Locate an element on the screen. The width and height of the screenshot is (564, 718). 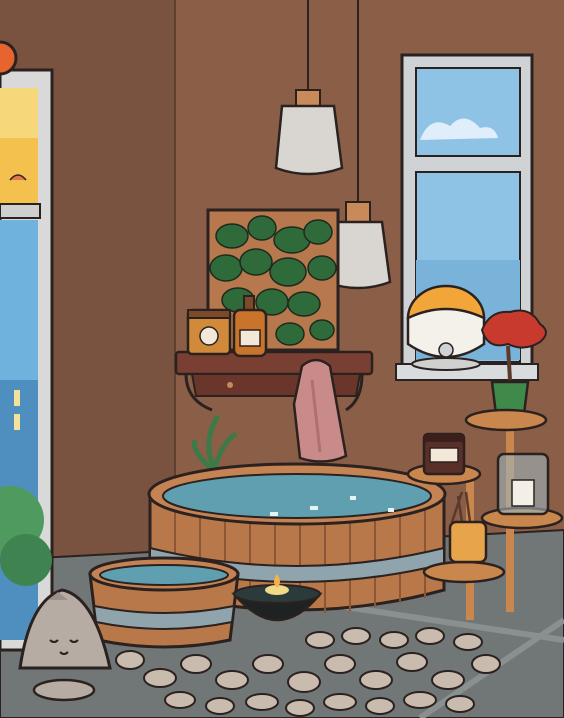
wooden-bucket is located at coordinates (164, 602).